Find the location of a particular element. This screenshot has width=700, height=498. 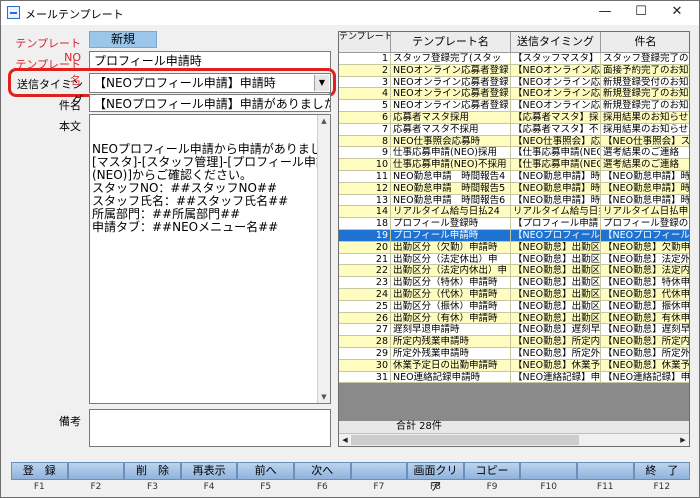

header-template-name: テンプレート名 is located at coordinates (451, 42).